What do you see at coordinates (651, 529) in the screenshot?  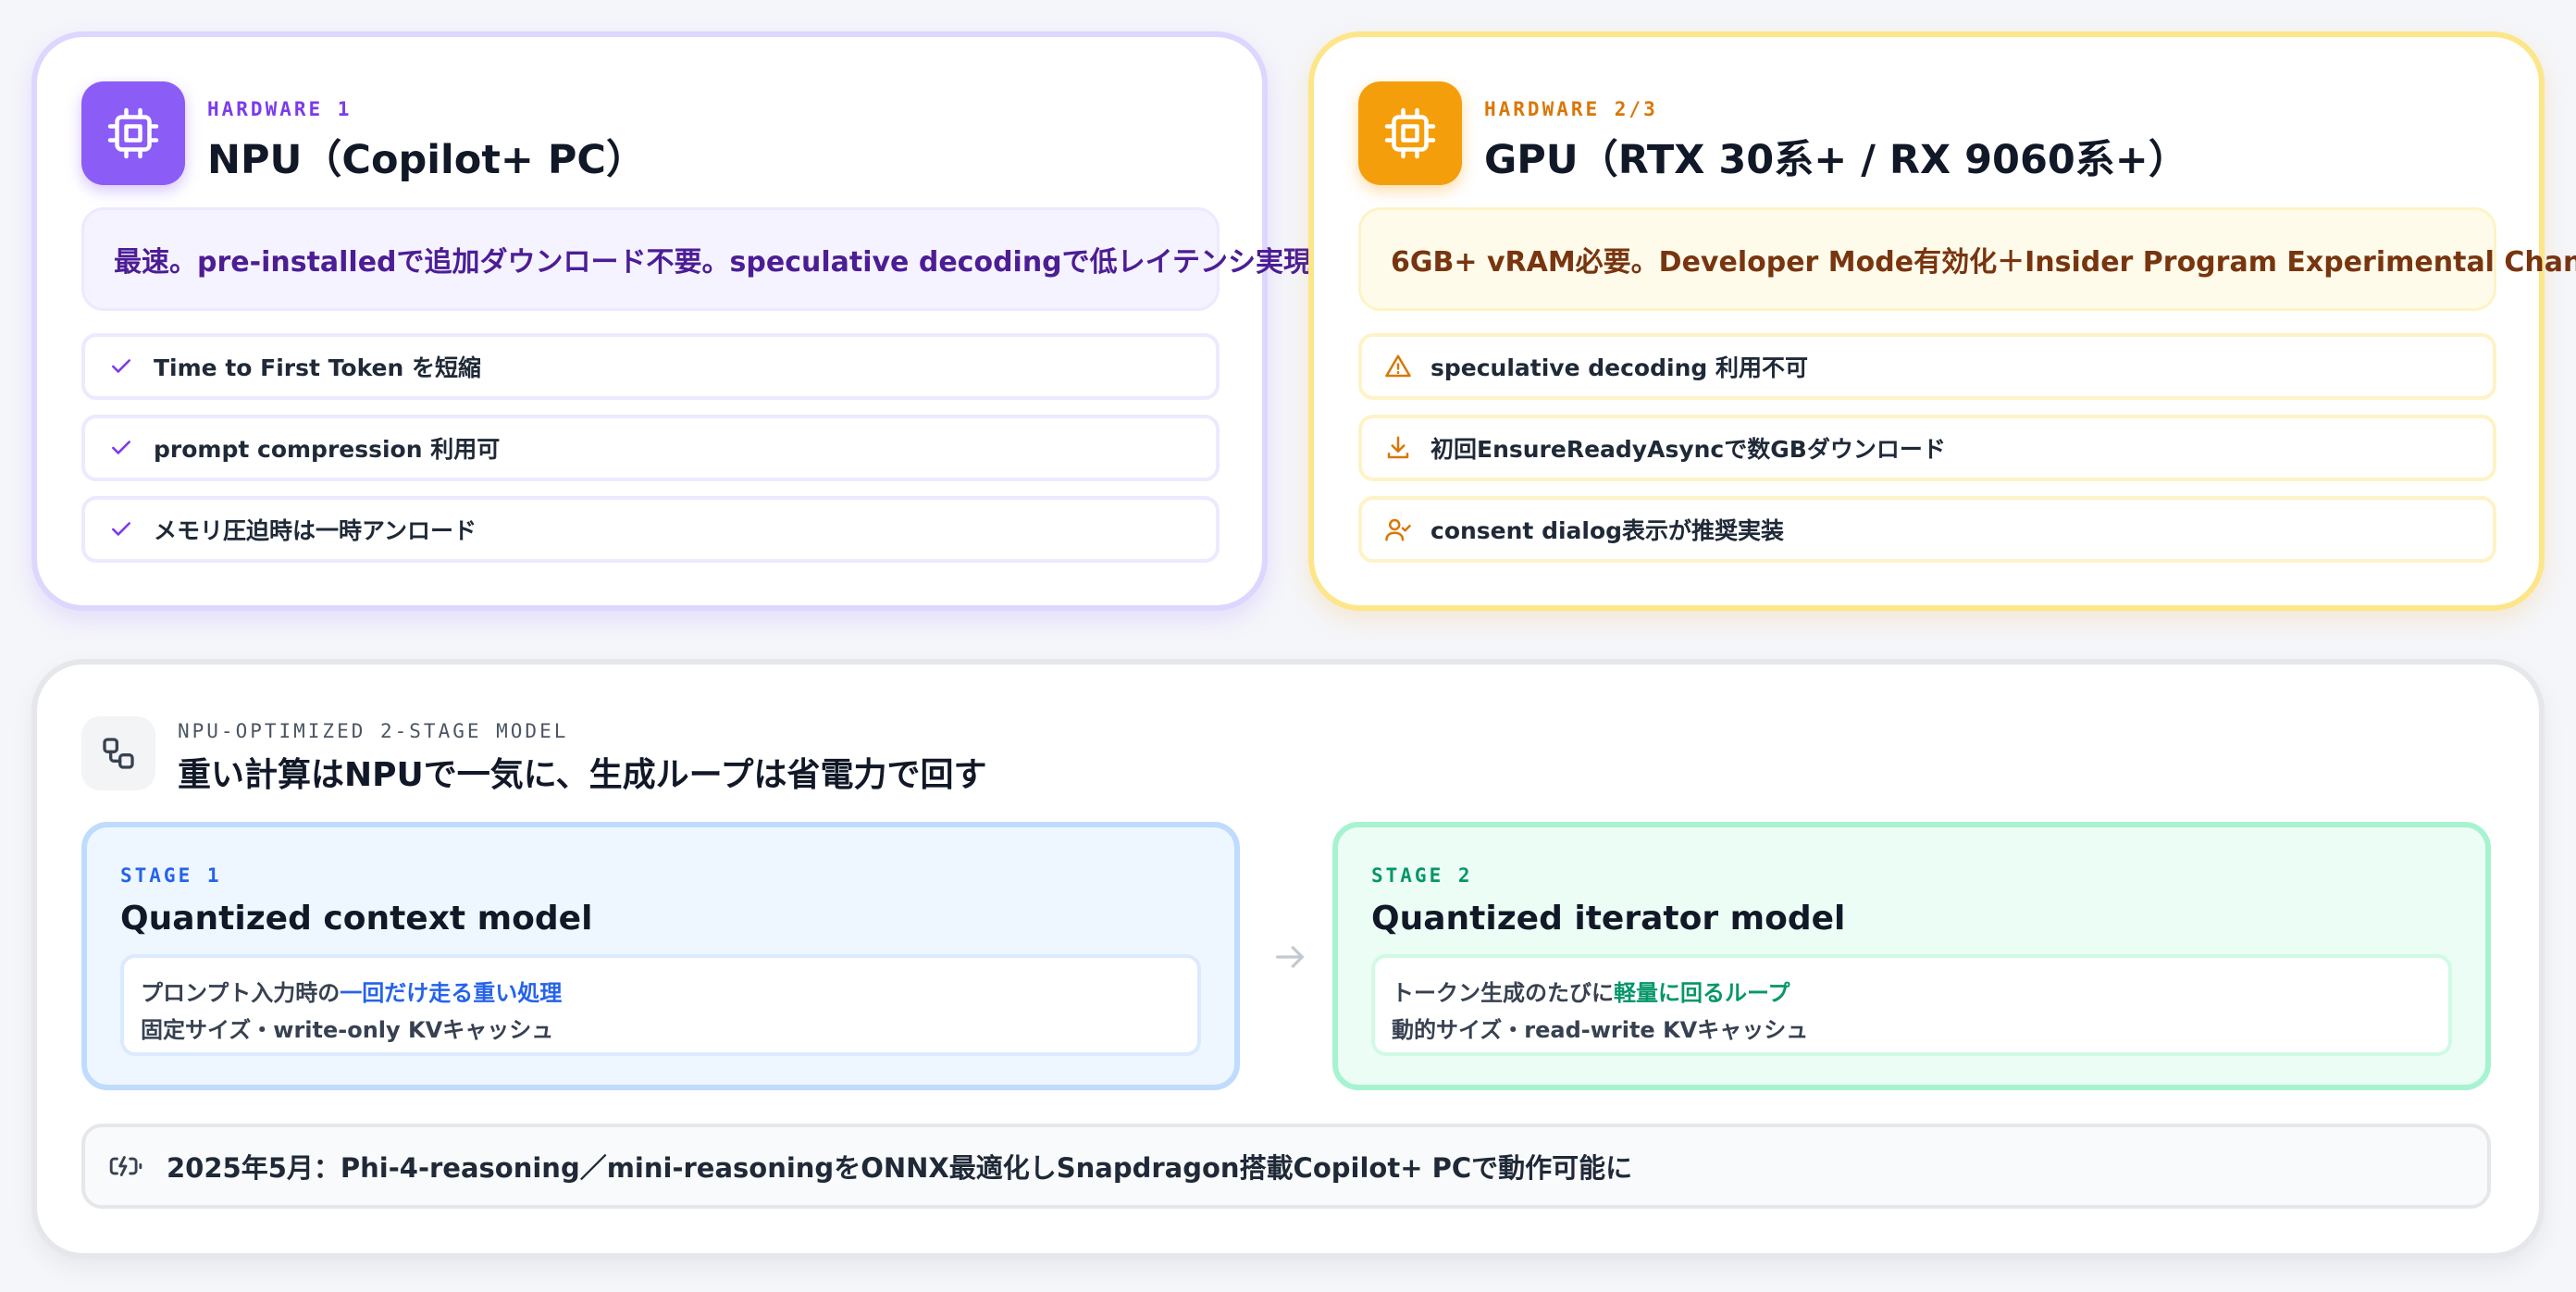 I see `npu-feature-item: メモリ圧迫時は一時アンロード` at bounding box center [651, 529].